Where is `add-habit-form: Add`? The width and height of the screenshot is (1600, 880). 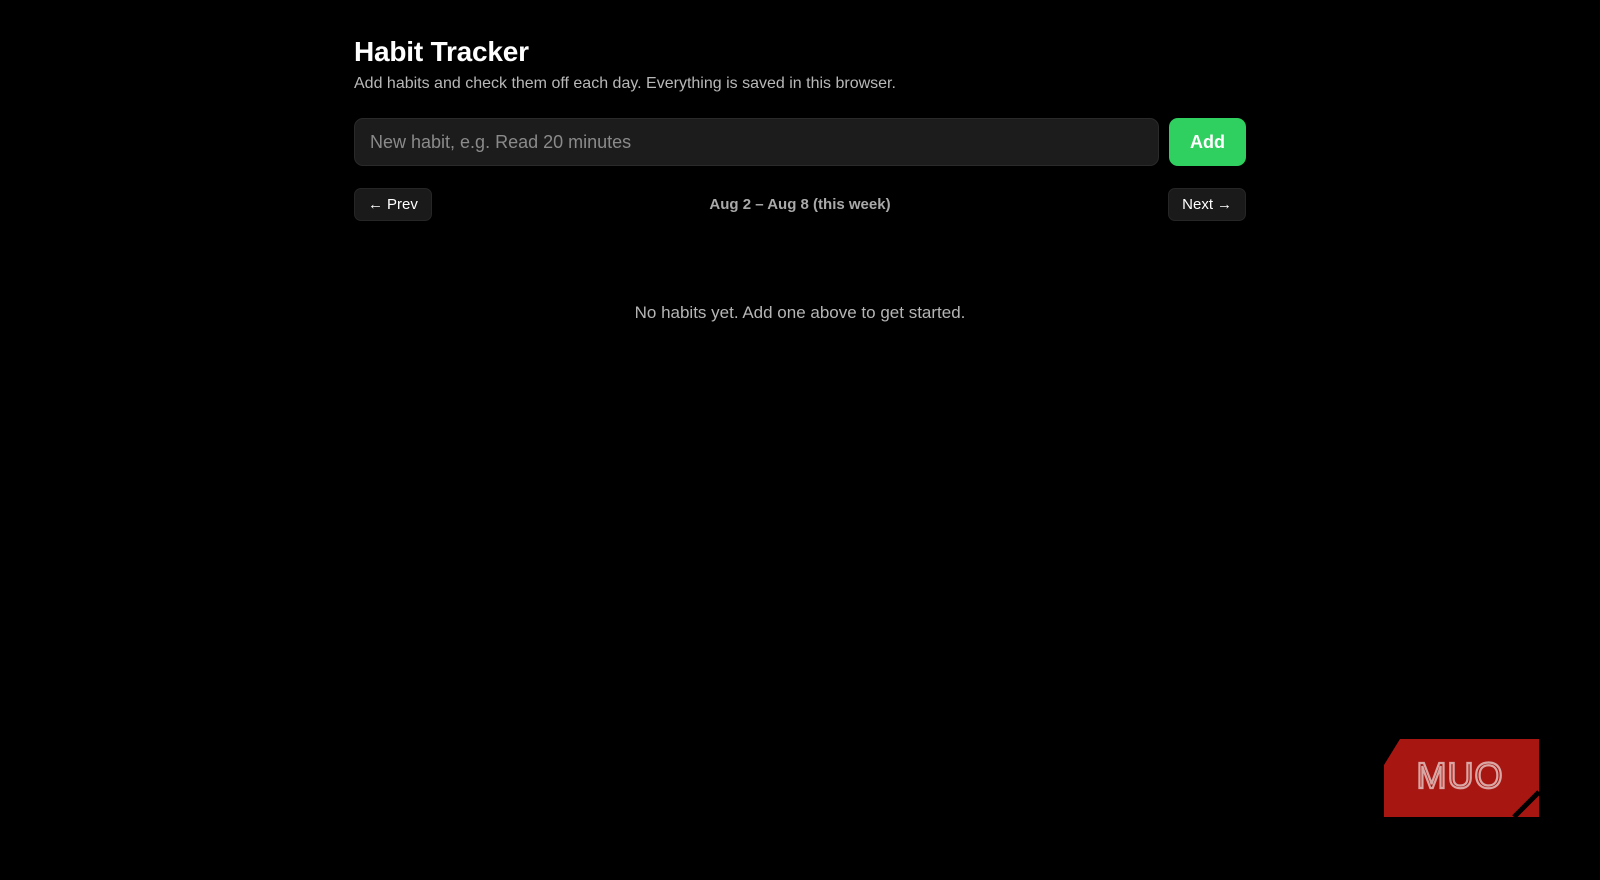 add-habit-form: Add is located at coordinates (800, 142).